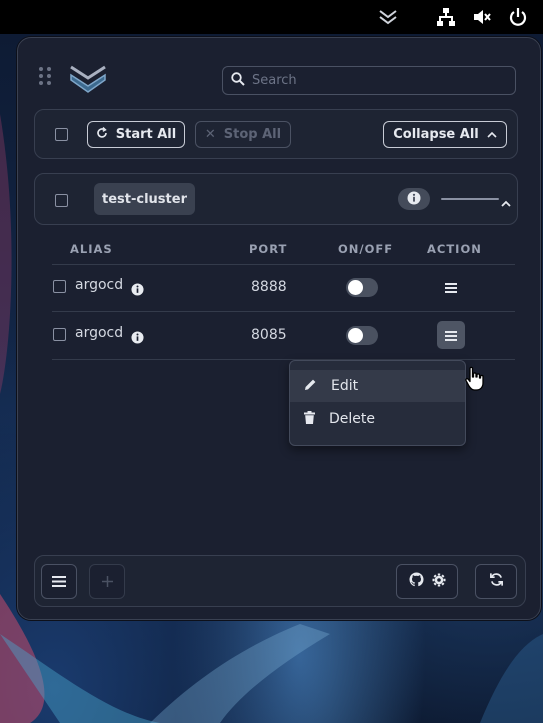 This screenshot has width=543, height=723. Describe the element at coordinates (439, 581) in the screenshot. I see `gear-icon` at that location.